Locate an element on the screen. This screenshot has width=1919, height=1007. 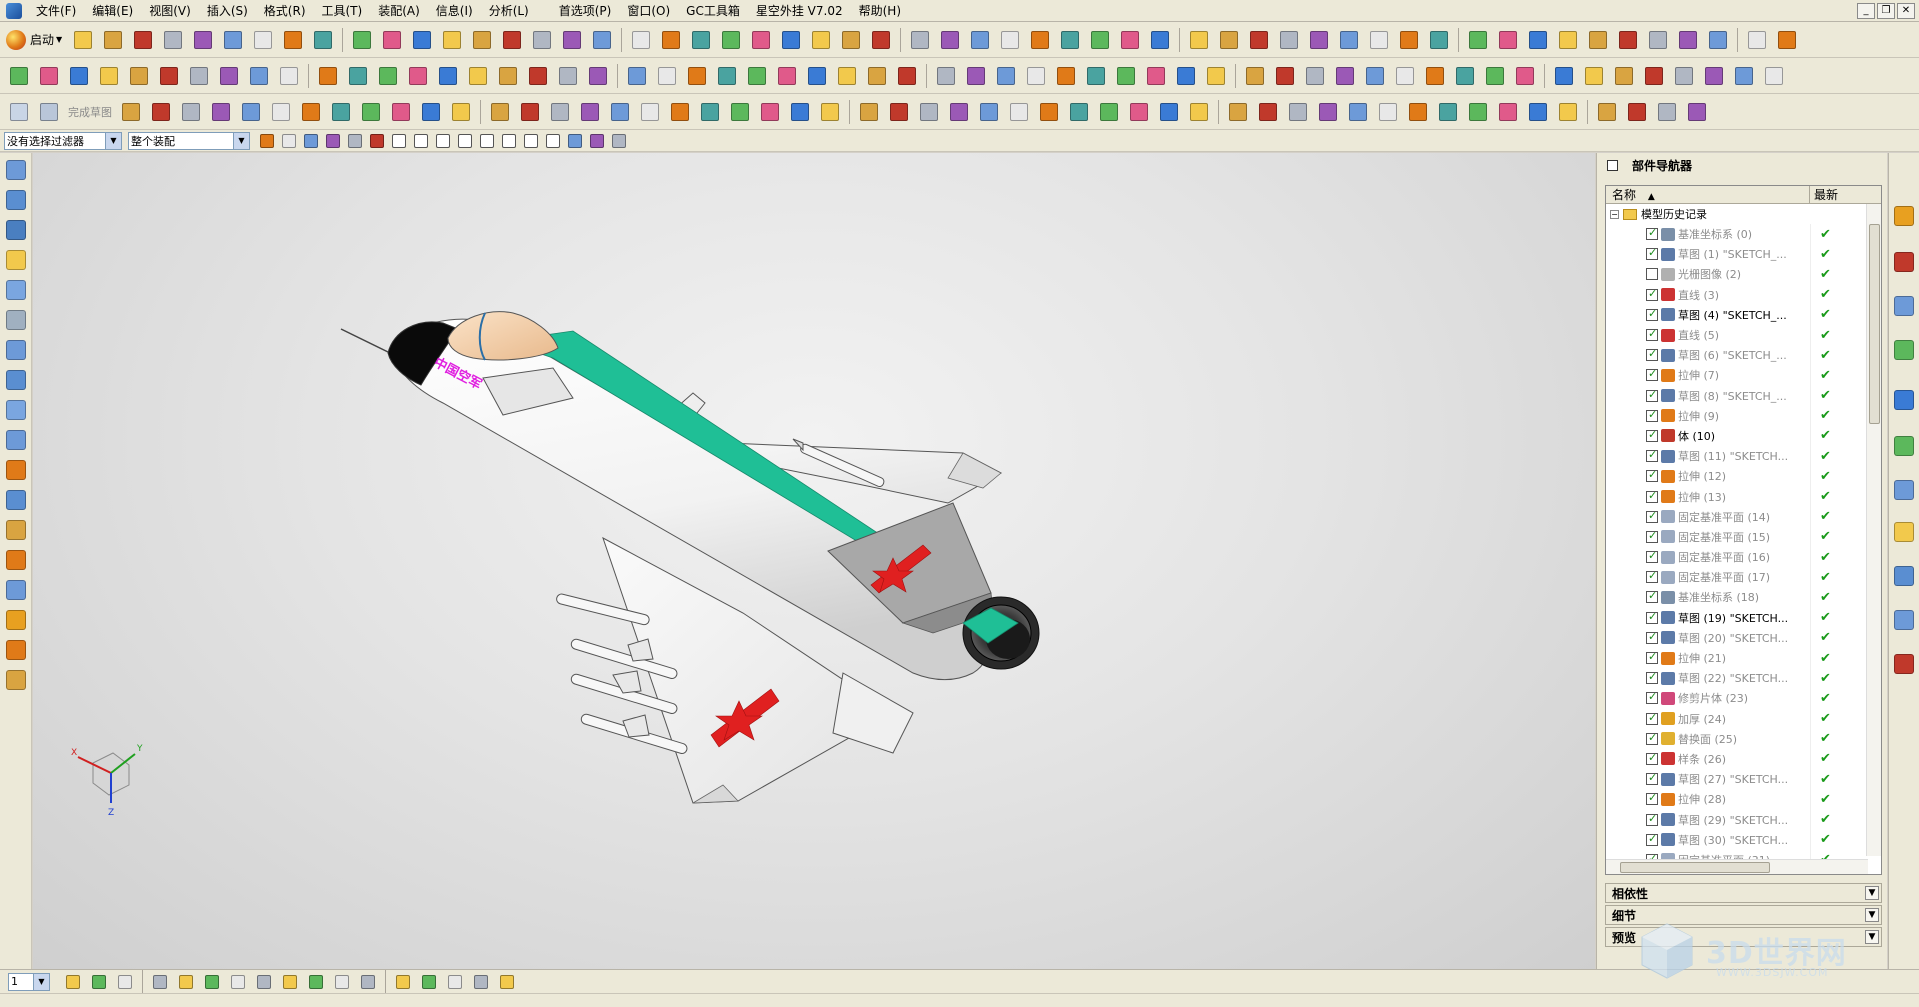
navigator-vertical-scrollbar is located at coordinates (1873, 530).